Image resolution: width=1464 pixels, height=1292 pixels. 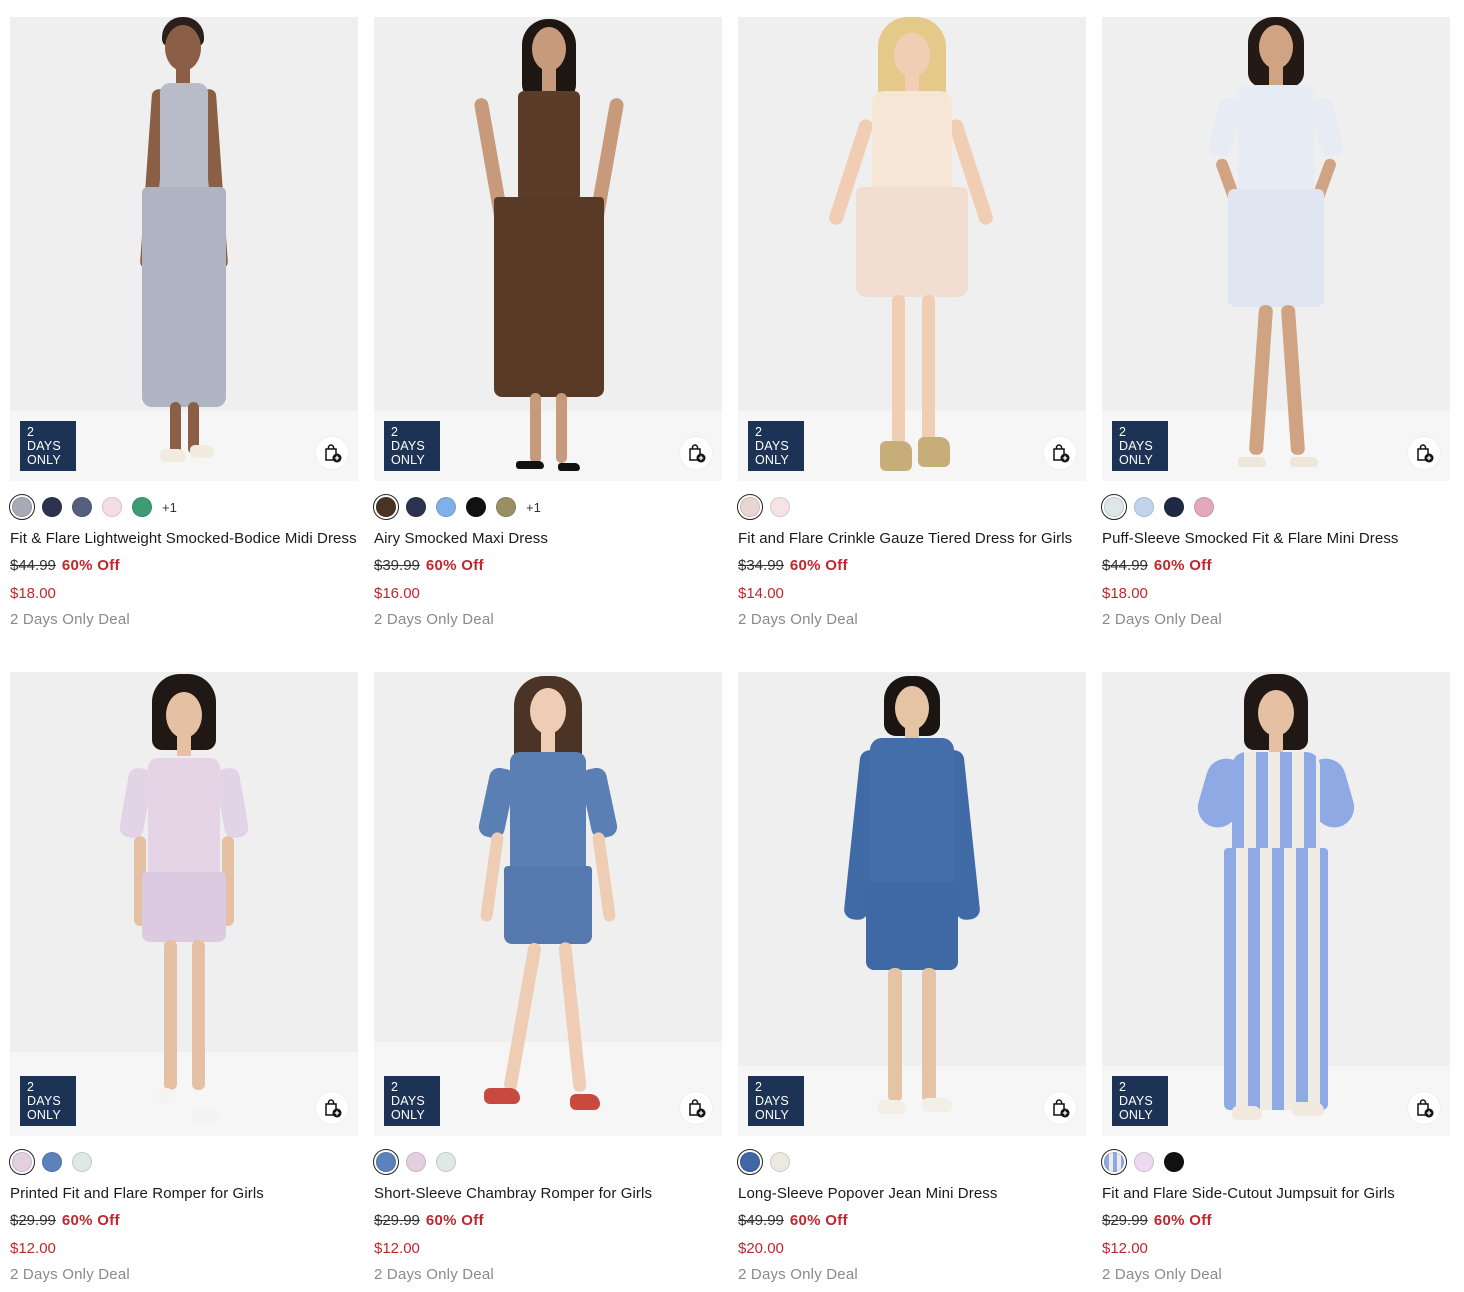 What do you see at coordinates (397, 565) in the screenshot?
I see `original-price: $39.99` at bounding box center [397, 565].